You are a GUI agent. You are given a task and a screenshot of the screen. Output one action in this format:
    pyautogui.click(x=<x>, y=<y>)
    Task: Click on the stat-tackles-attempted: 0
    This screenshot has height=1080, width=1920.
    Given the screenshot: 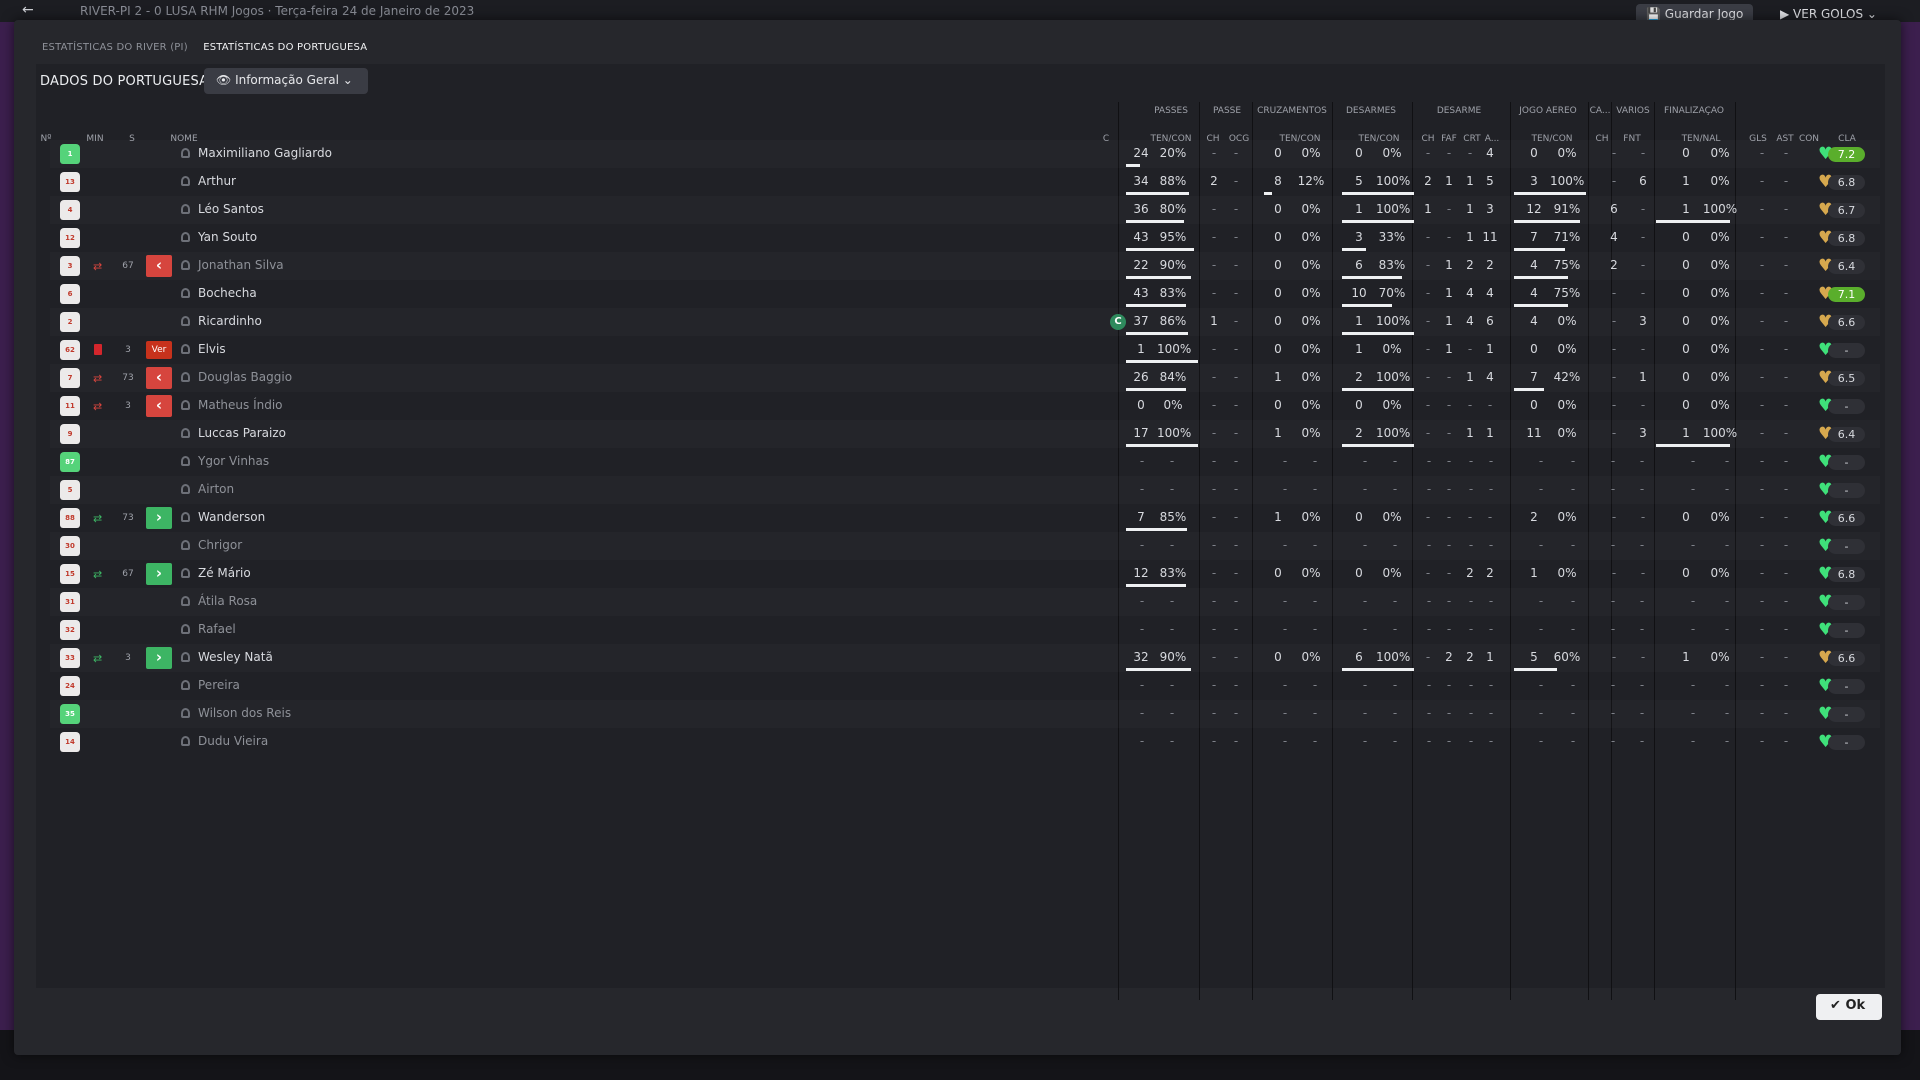 What is the action you would take?
    pyautogui.click(x=1359, y=517)
    